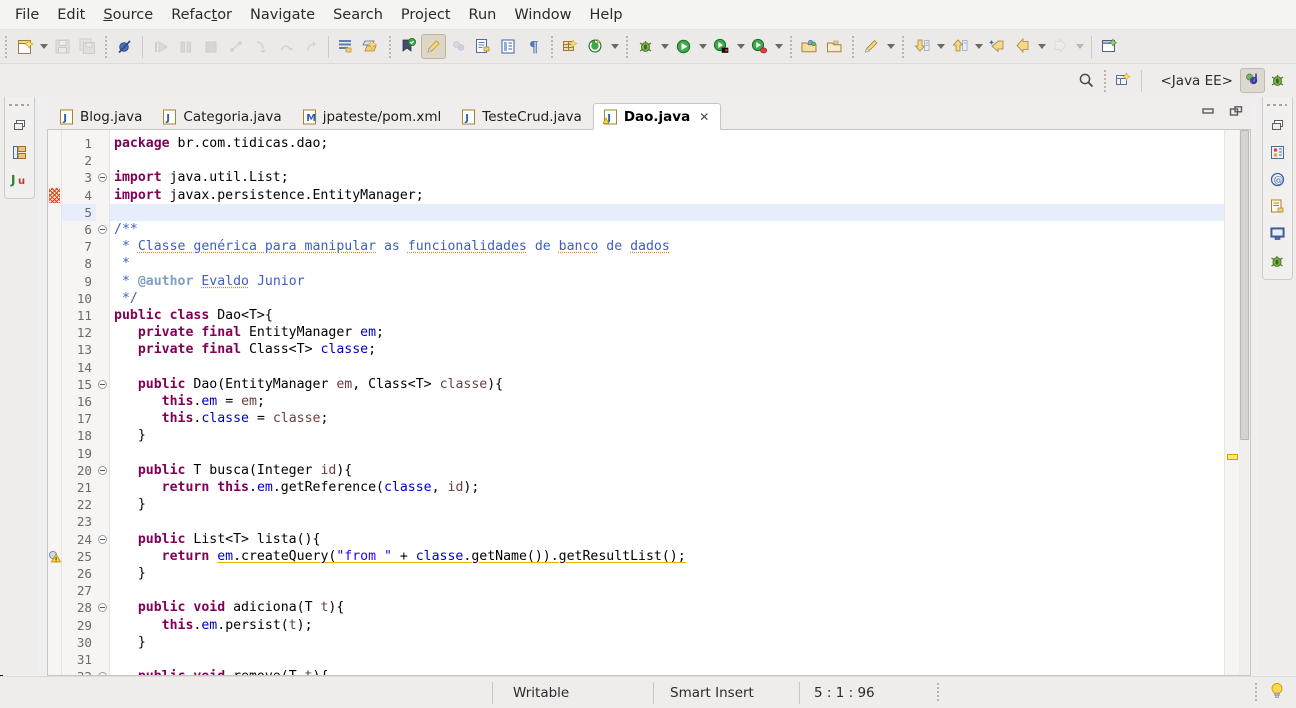 Image resolution: width=1296 pixels, height=708 pixels. What do you see at coordinates (667, 263) in the screenshot?
I see `code-line: *` at bounding box center [667, 263].